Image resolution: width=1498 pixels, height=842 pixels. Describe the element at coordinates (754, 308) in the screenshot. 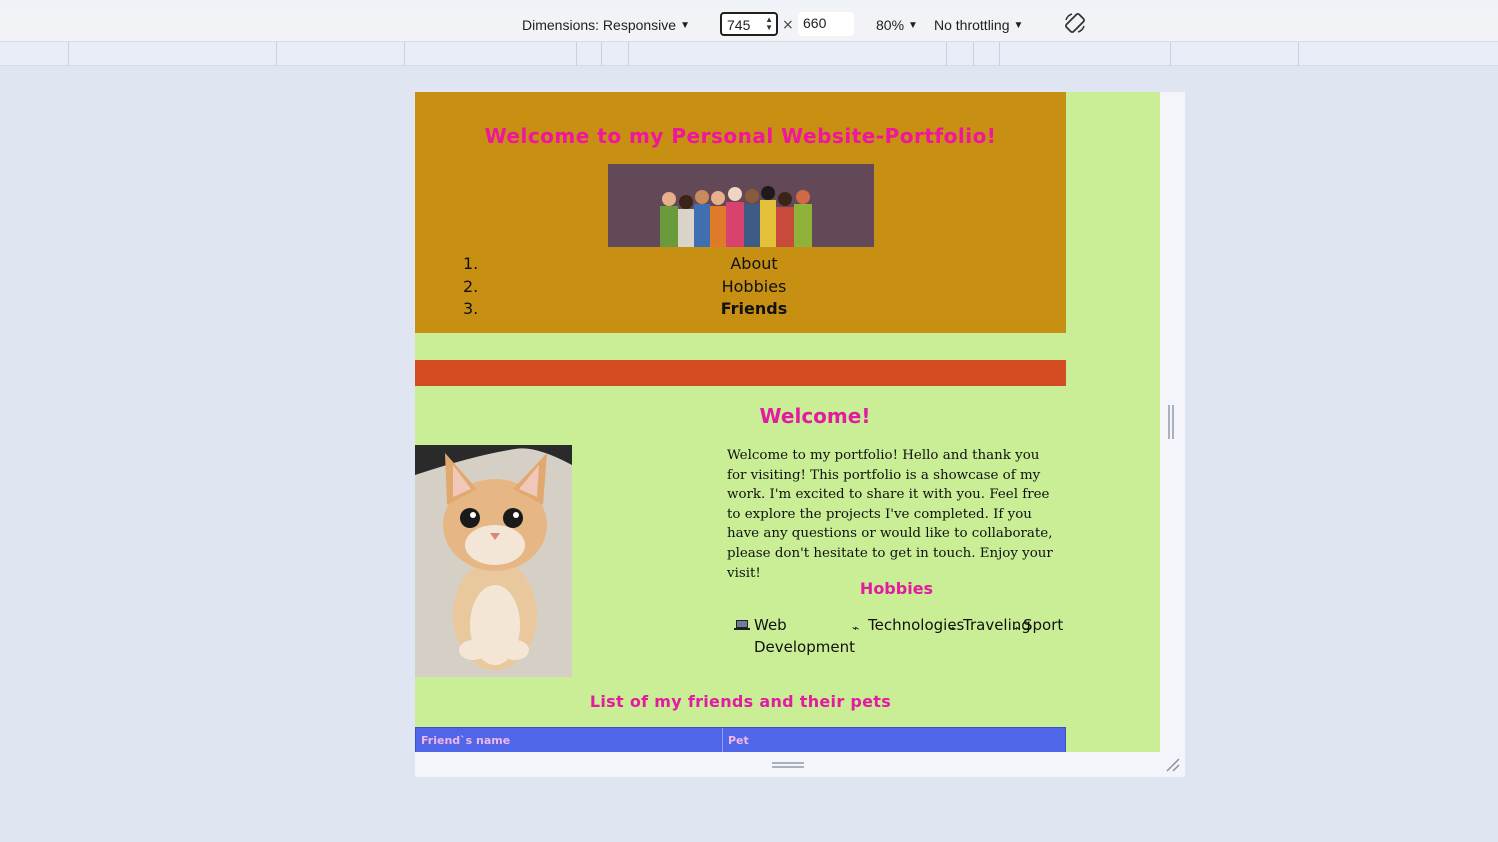

I see `nav-link-friends: Friends` at that location.